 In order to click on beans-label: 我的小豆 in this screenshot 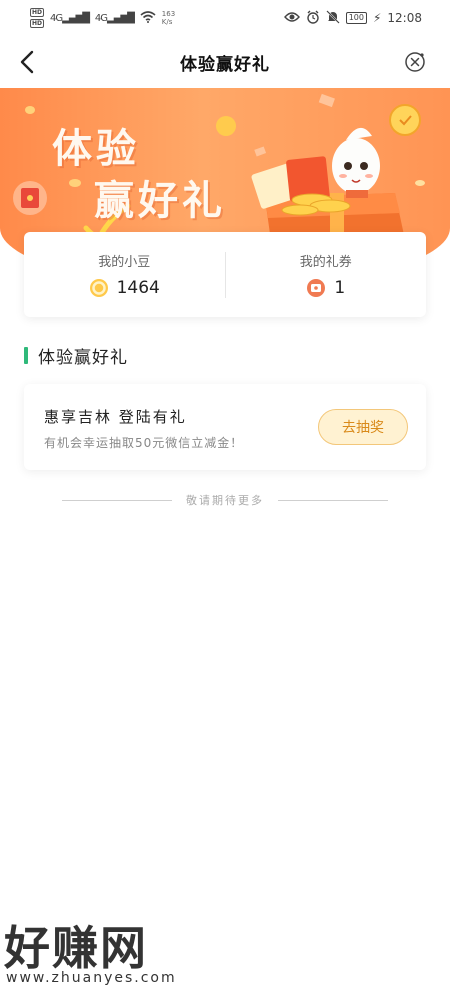, I will do `click(124, 262)`.